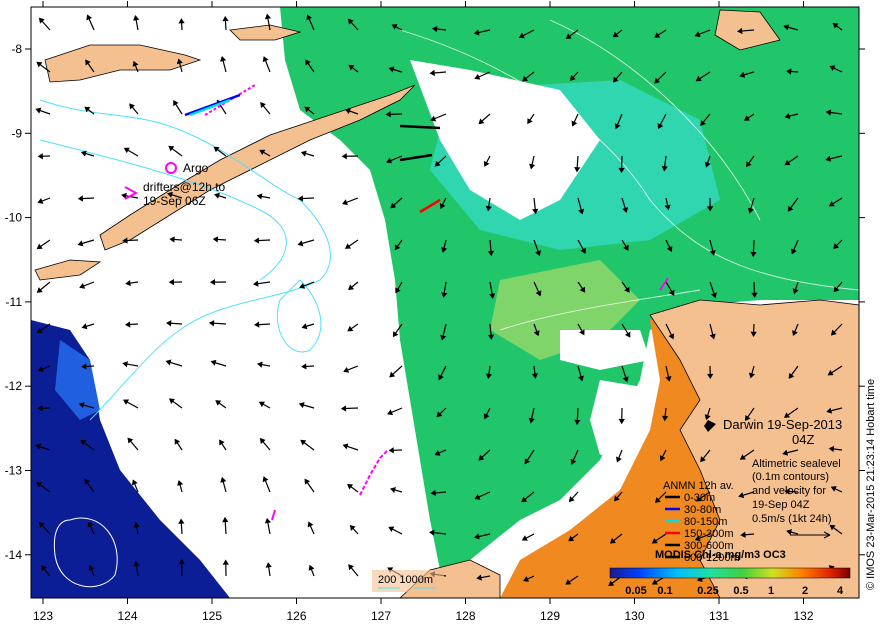 The height and width of the screenshot is (630, 880). What do you see at coordinates (635, 591) in the screenshot?
I see `colorbar-tick-label: 0.05` at bounding box center [635, 591].